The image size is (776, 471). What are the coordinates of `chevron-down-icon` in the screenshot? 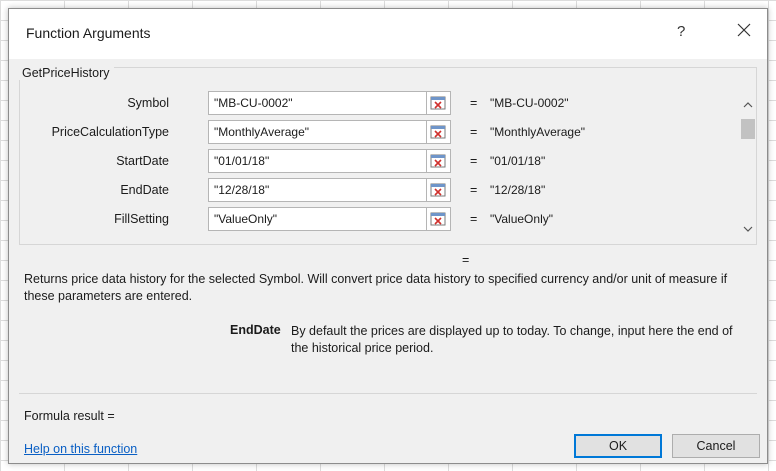 It's located at (748, 229).